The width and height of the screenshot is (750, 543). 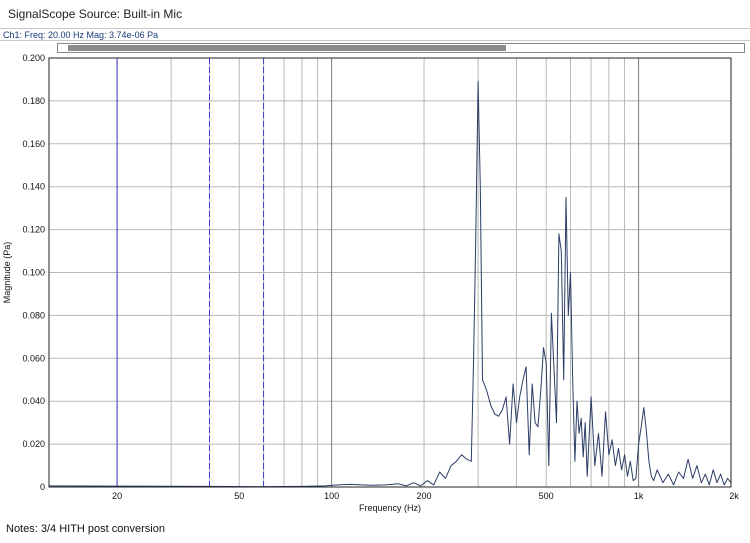 What do you see at coordinates (33, 187) in the screenshot?
I see `y-tick-label: 0.140` at bounding box center [33, 187].